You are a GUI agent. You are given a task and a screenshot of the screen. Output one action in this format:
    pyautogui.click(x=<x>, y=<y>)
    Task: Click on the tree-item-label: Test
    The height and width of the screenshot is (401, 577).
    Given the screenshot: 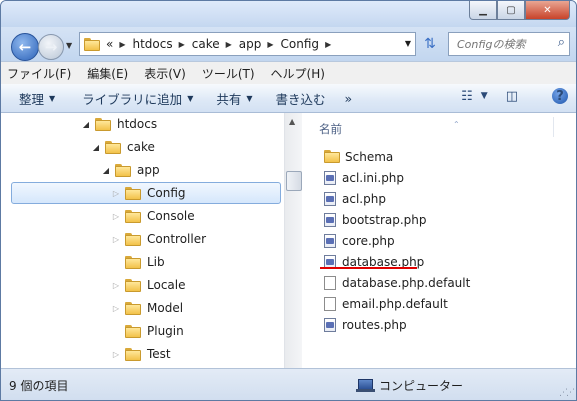 What is the action you would take?
    pyautogui.click(x=159, y=354)
    